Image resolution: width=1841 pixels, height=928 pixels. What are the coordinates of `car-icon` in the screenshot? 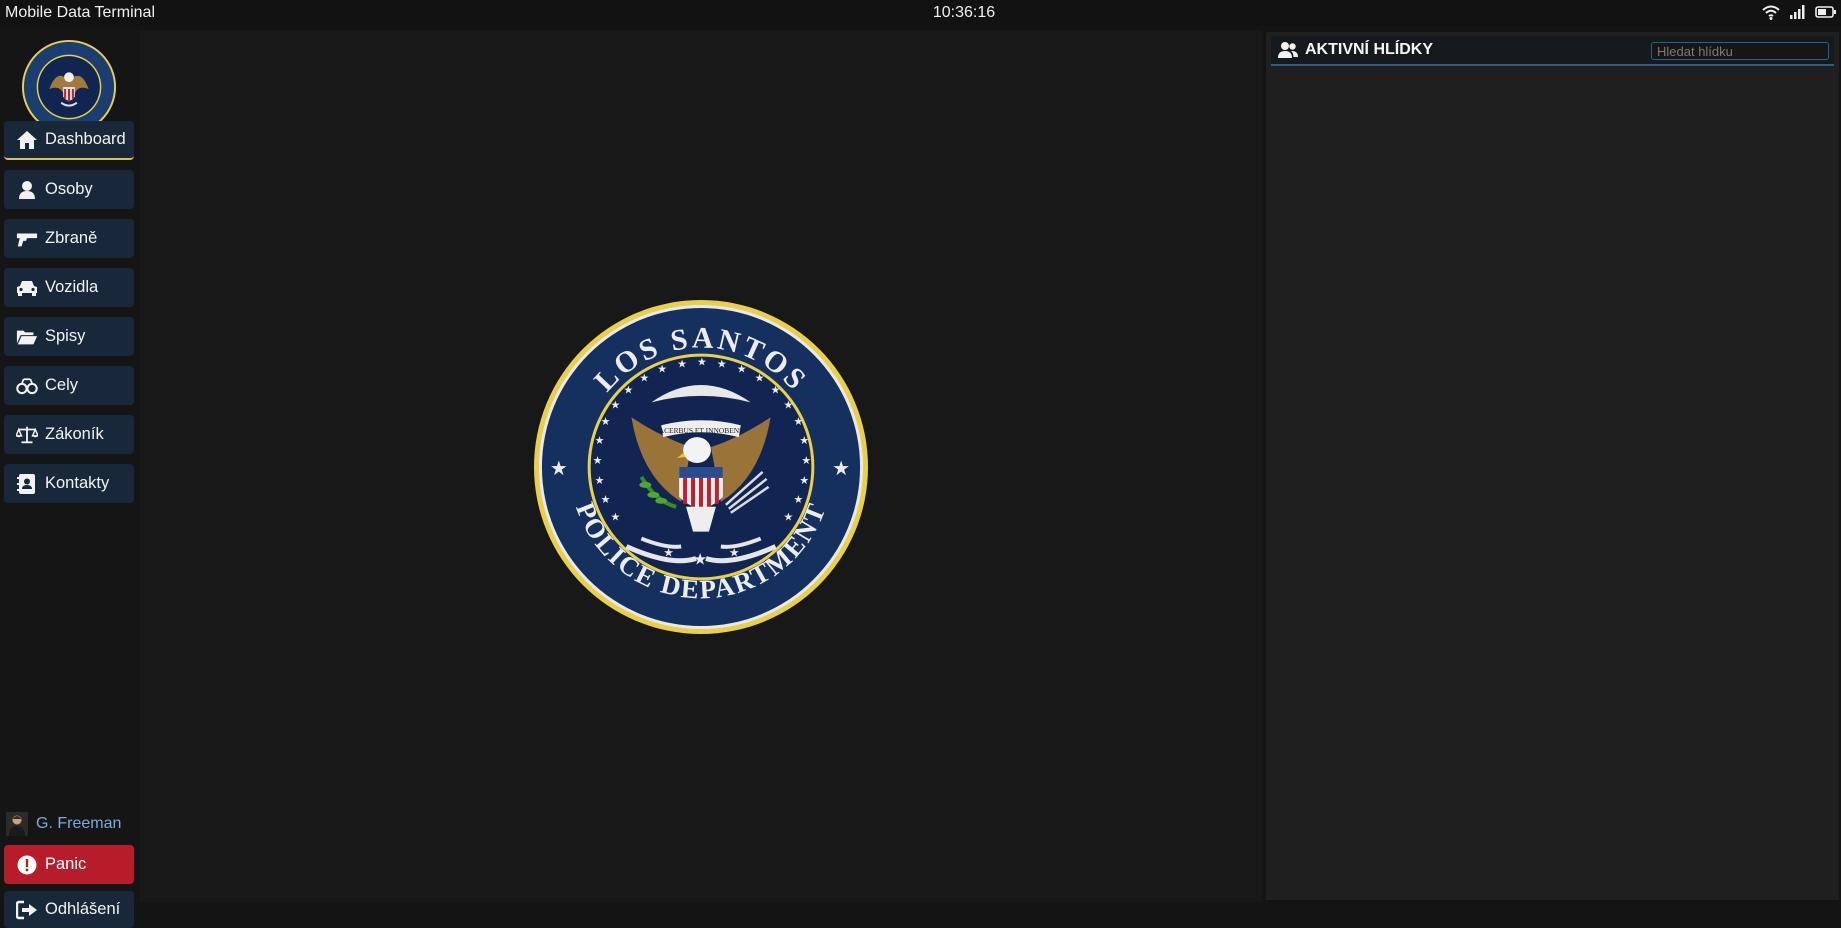 It's located at (27, 288).